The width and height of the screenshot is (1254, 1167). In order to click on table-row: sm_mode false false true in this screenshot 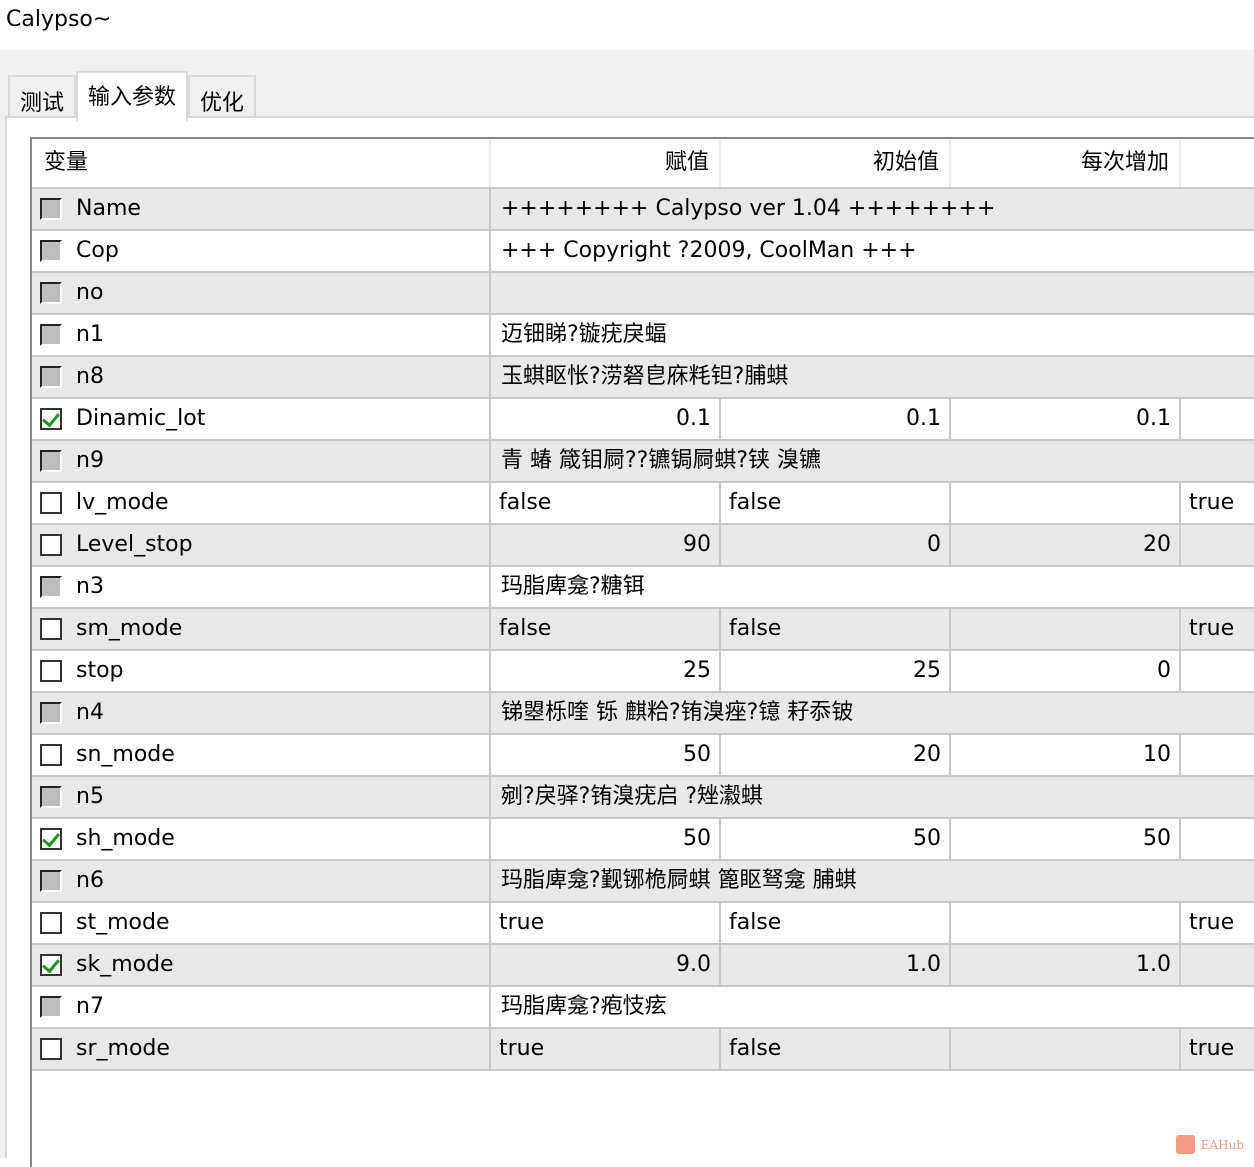, I will do `click(643, 630)`.